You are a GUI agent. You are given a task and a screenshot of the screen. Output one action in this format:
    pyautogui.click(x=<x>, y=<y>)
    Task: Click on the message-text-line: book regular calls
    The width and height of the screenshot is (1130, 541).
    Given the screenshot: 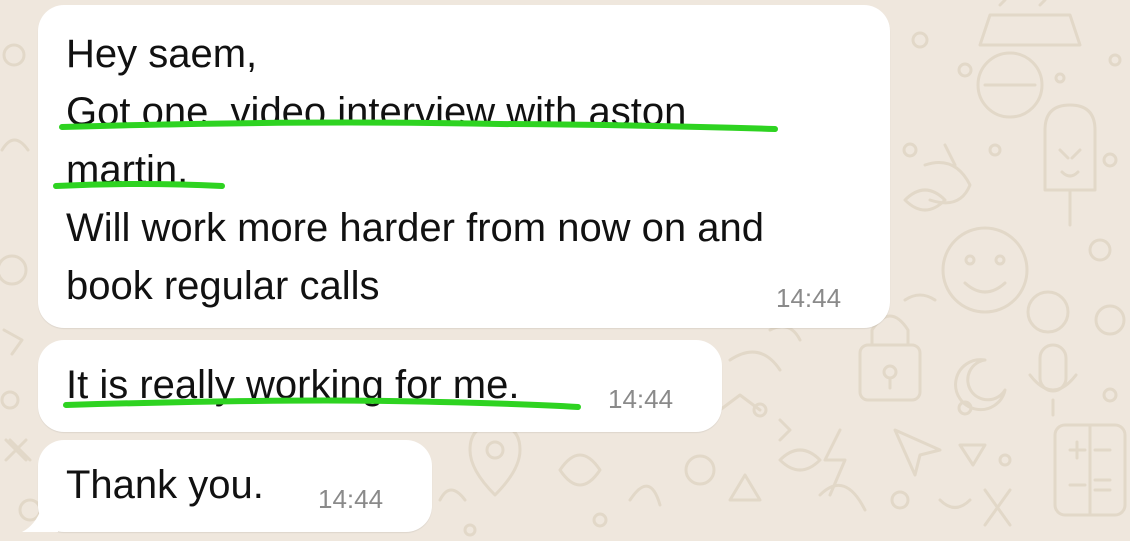 What is the action you would take?
    pyautogui.click(x=223, y=286)
    